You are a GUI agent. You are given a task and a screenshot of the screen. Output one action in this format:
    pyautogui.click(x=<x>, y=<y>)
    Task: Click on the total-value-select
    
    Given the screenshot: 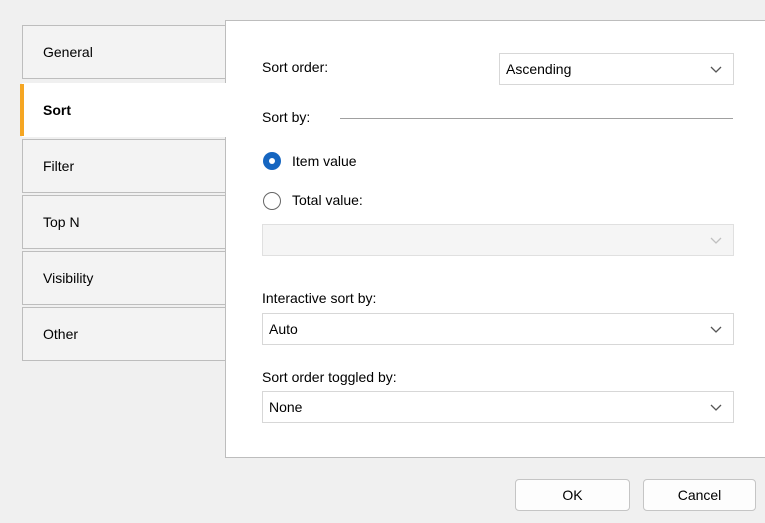 What is the action you would take?
    pyautogui.click(x=498, y=240)
    